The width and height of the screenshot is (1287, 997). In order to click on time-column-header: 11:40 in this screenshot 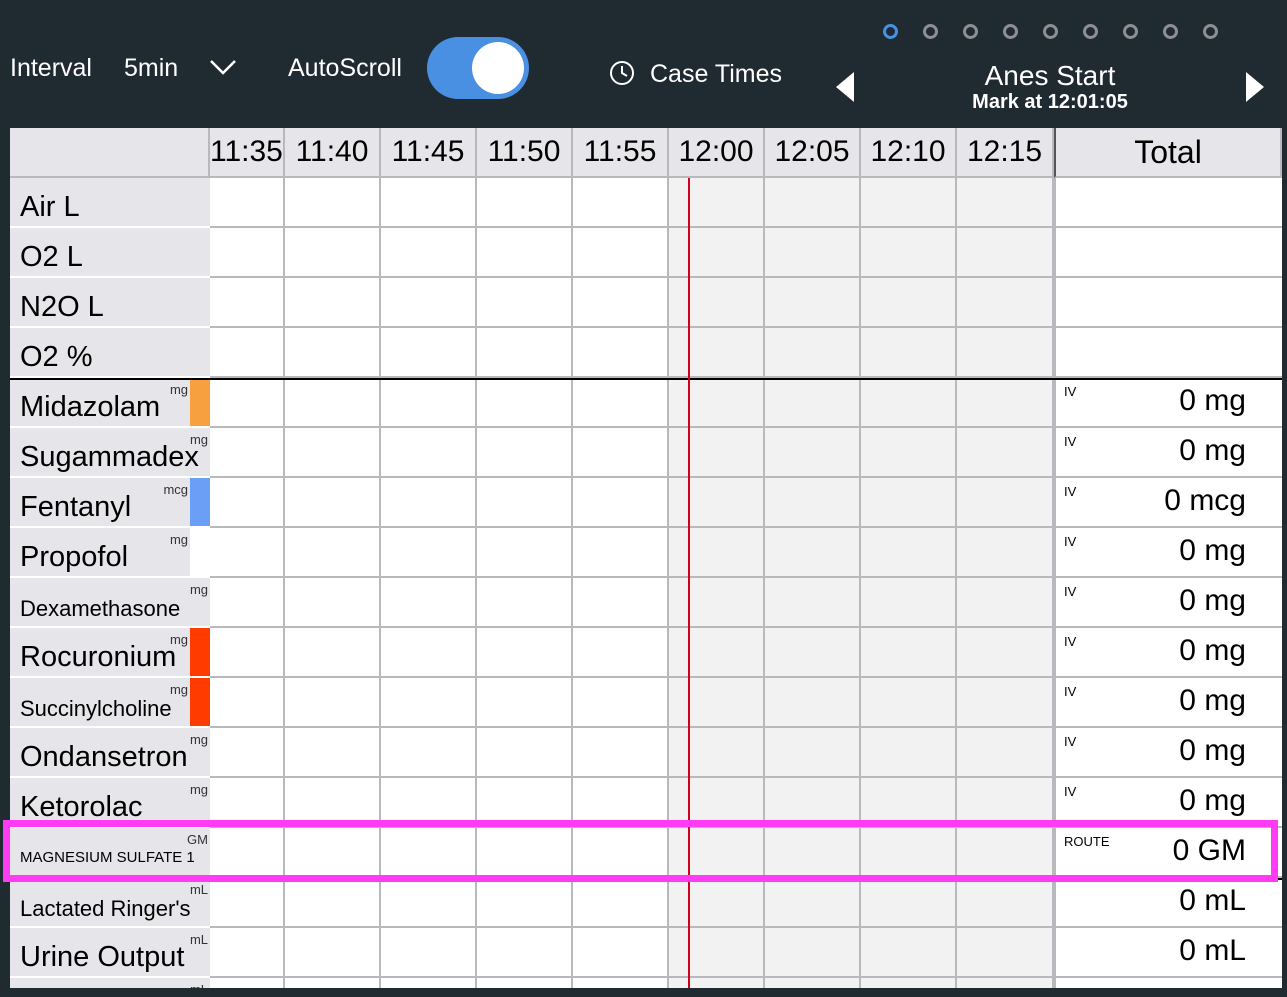, I will do `click(333, 153)`.